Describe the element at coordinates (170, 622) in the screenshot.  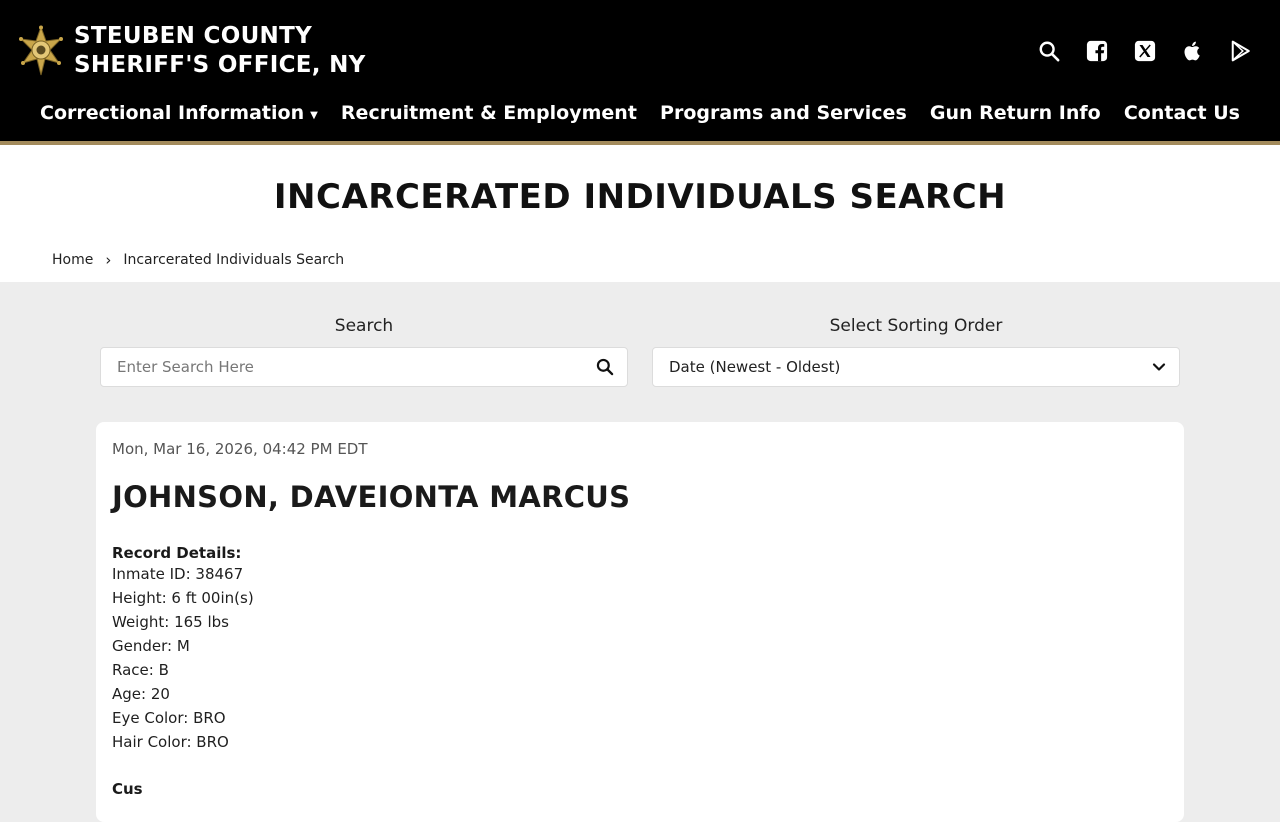
I see `detail-weight: Weight: 165 lbs` at that location.